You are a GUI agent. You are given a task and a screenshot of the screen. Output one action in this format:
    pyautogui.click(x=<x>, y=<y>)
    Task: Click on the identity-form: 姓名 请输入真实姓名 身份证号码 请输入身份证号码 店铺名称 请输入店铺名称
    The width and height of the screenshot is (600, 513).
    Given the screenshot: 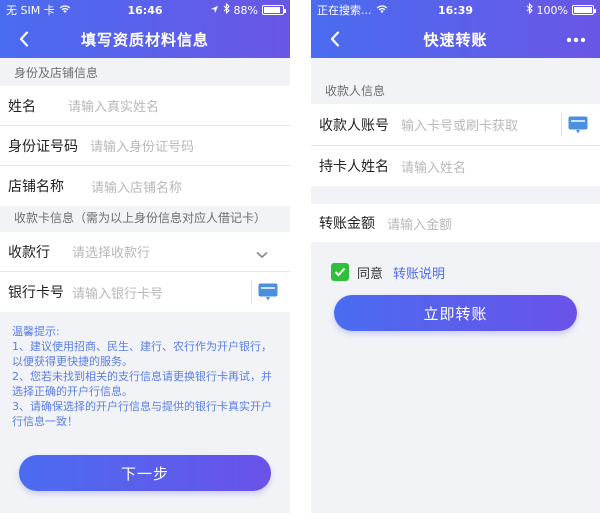 What is the action you would take?
    pyautogui.click(x=145, y=146)
    